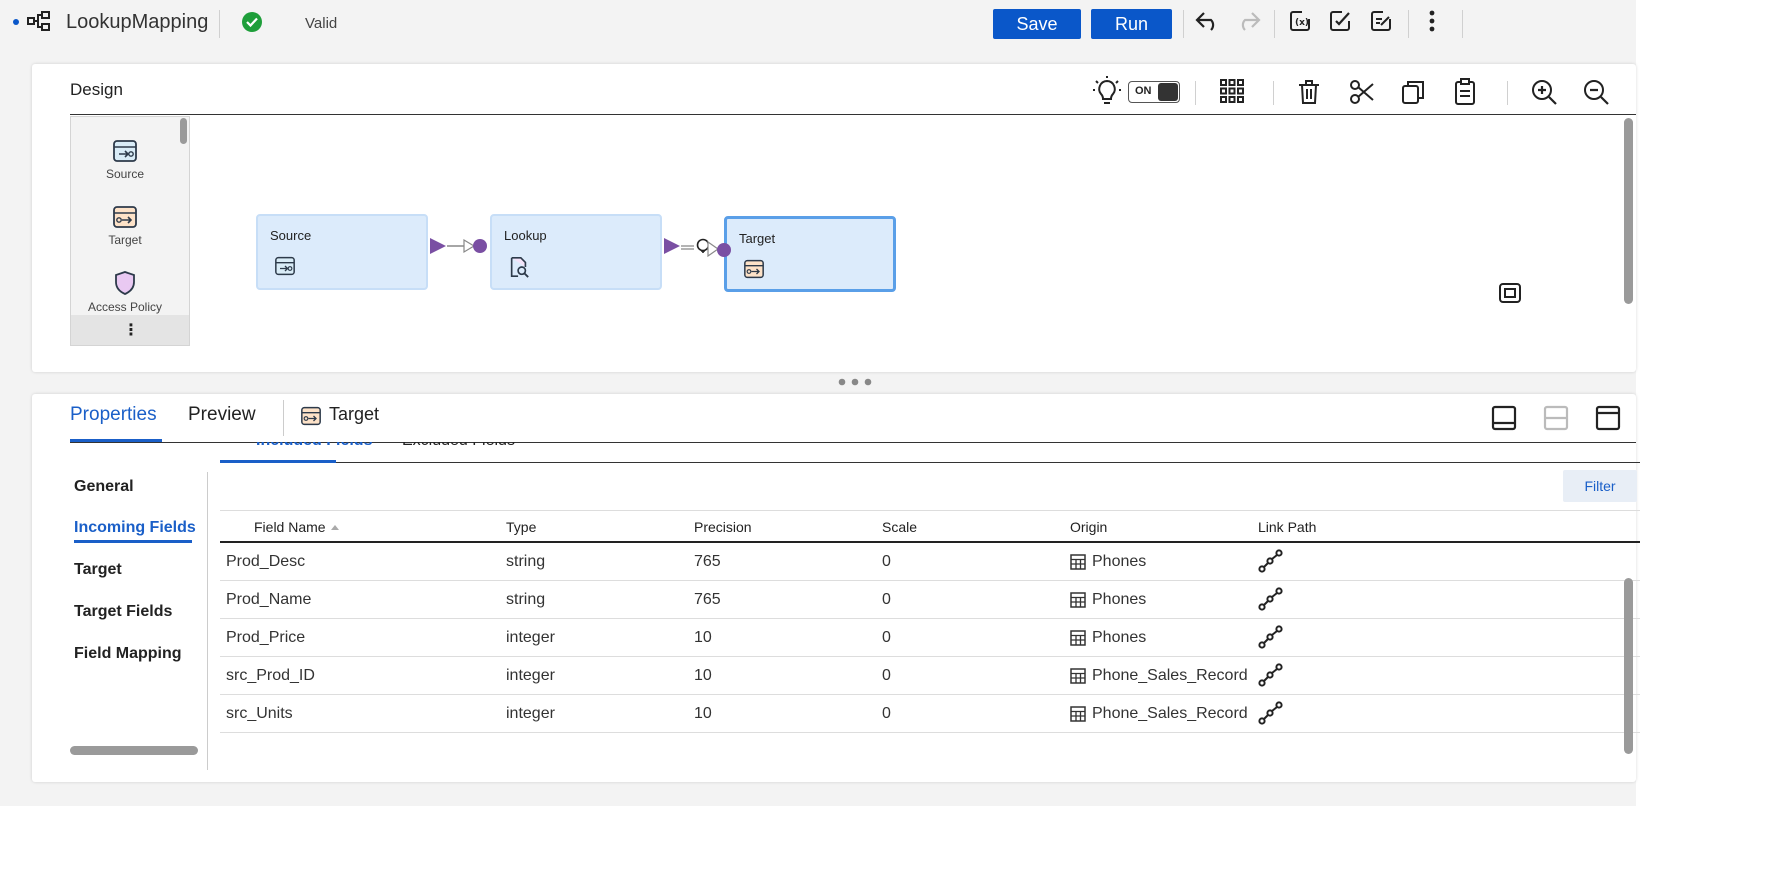  What do you see at coordinates (1037, 24) in the screenshot?
I see `save-button: Save` at bounding box center [1037, 24].